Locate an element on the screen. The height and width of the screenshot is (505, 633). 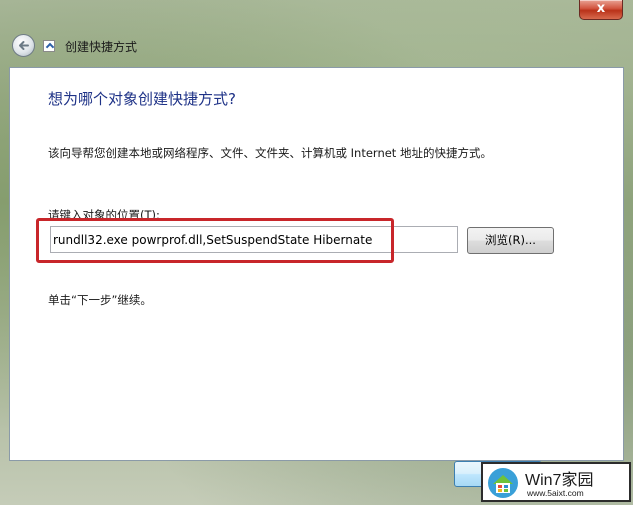
continue-hint: 单击“下一步”继续。 is located at coordinates (100, 300).